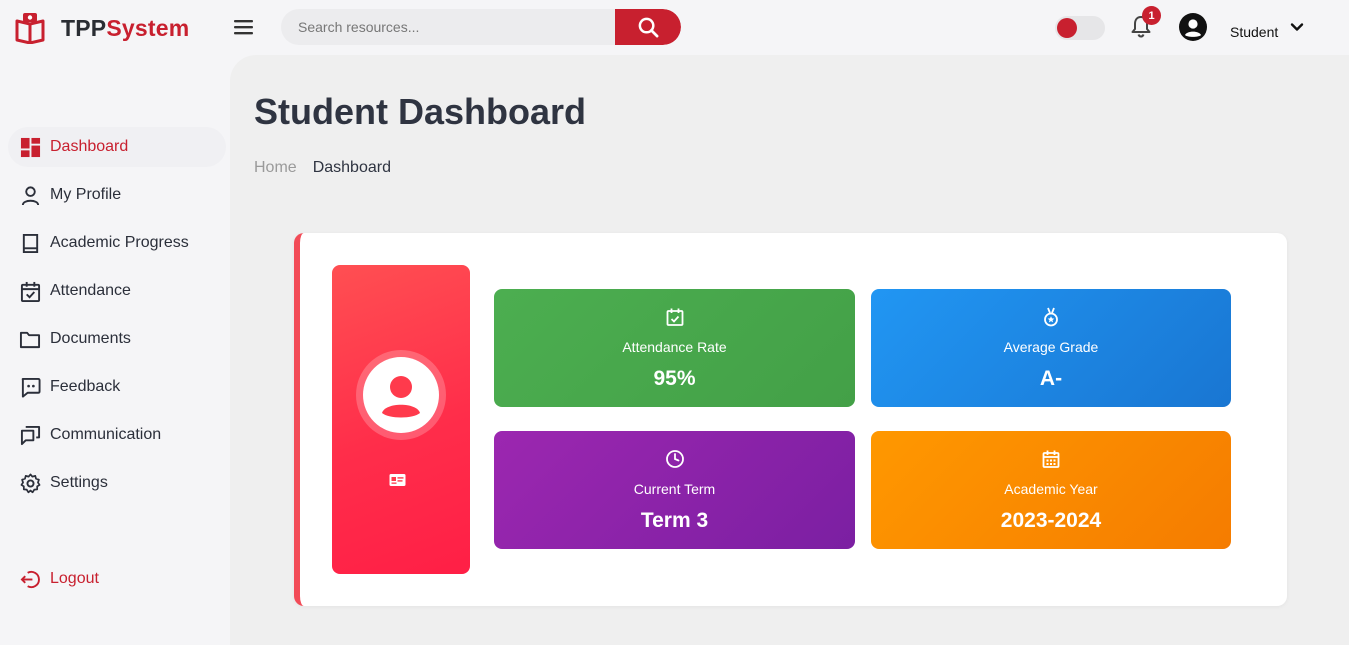  I want to click on top-bar: TPPSystem 1 Student, so click(674, 27).